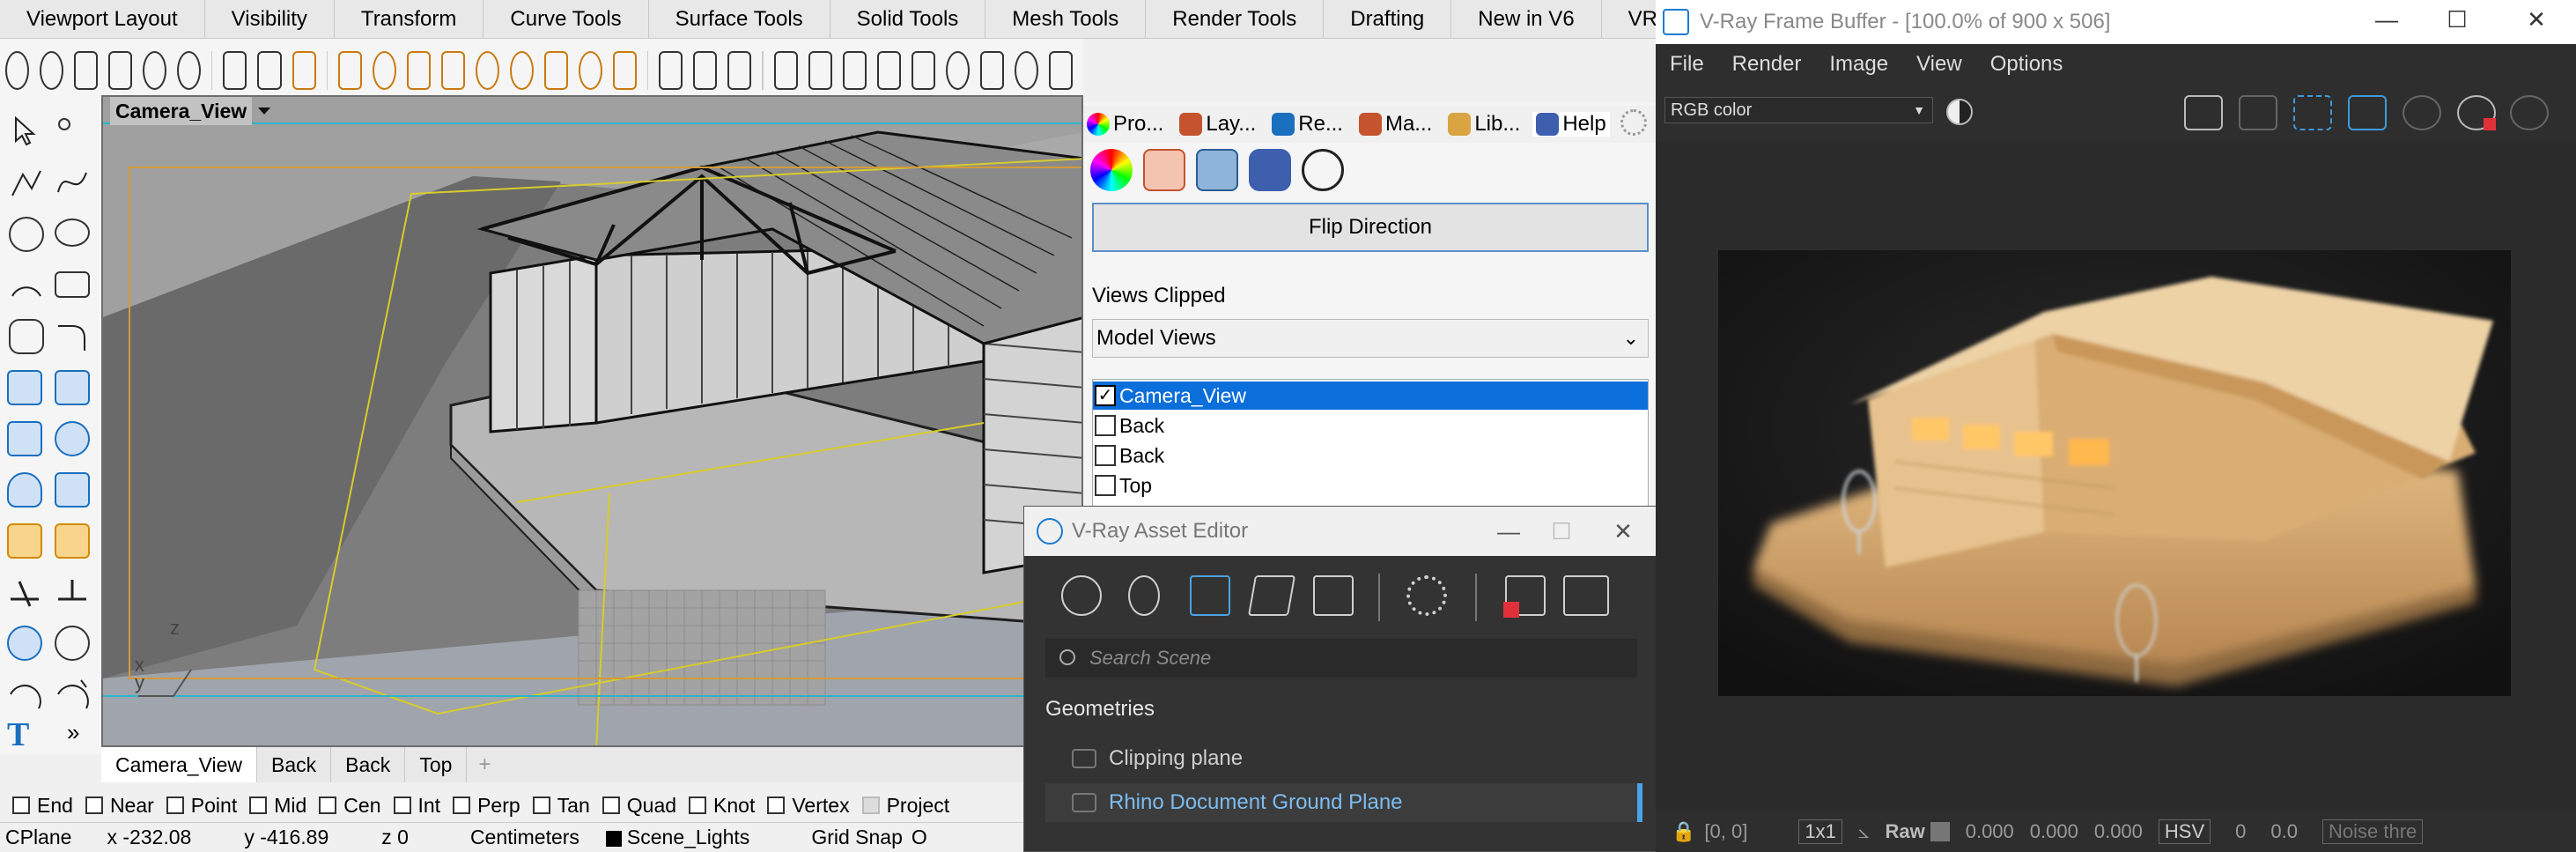 The width and height of the screenshot is (2576, 852). What do you see at coordinates (72, 643) in the screenshot?
I see `array-icon` at bounding box center [72, 643].